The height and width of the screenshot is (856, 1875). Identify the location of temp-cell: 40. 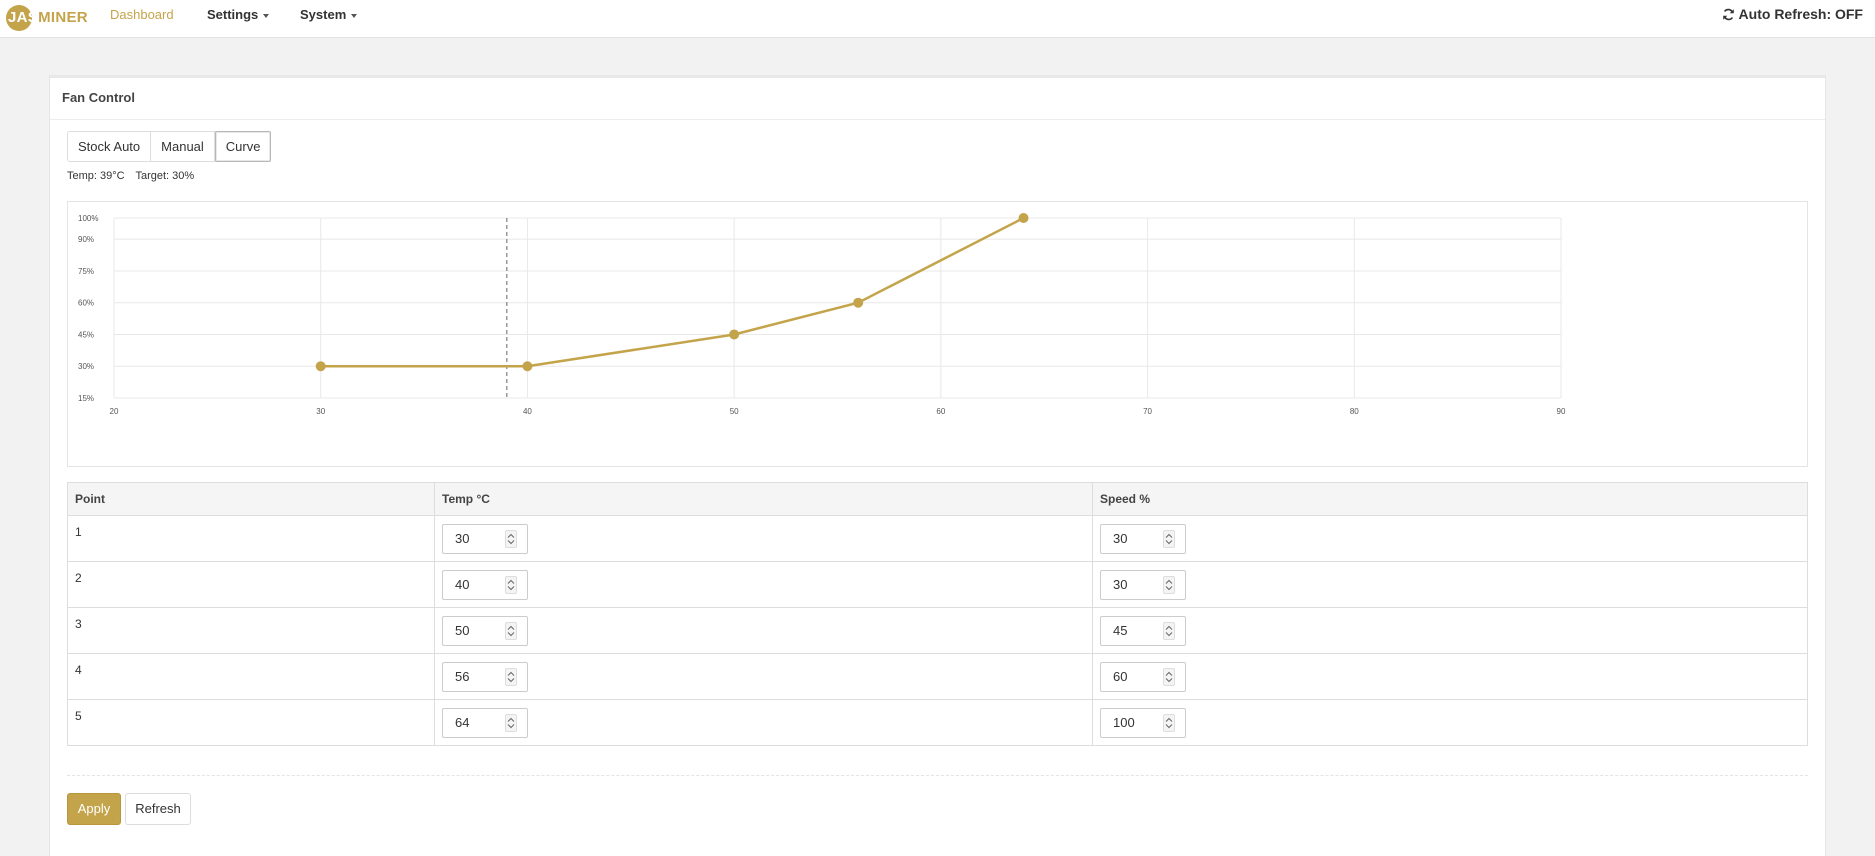
(763, 584).